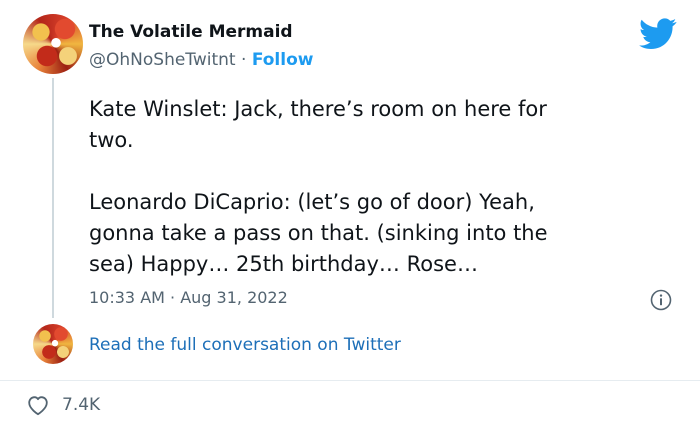 Image resolution: width=700 pixels, height=431 pixels. What do you see at coordinates (81, 405) in the screenshot?
I see `like-count: 7.4K` at bounding box center [81, 405].